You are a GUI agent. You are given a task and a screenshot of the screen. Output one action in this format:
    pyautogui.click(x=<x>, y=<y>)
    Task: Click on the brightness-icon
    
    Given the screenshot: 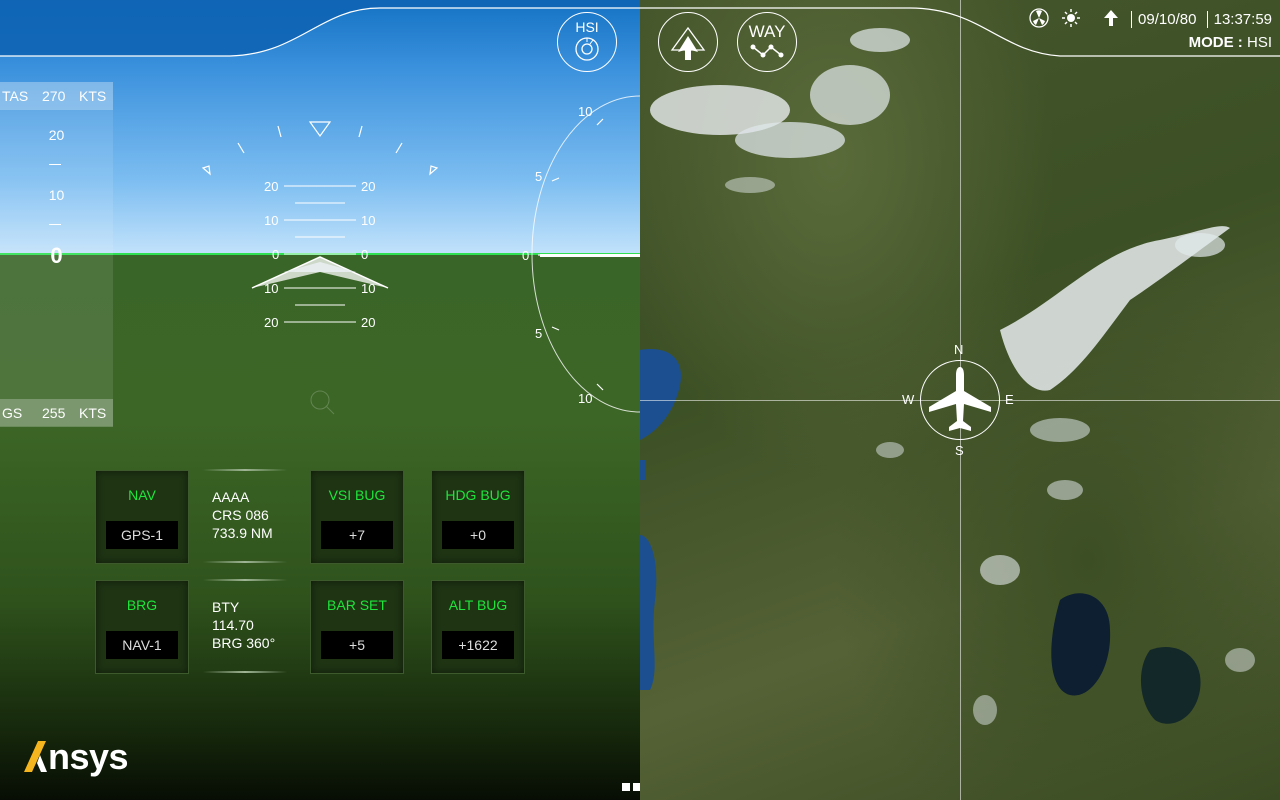 What is the action you would take?
    pyautogui.click(x=1071, y=18)
    